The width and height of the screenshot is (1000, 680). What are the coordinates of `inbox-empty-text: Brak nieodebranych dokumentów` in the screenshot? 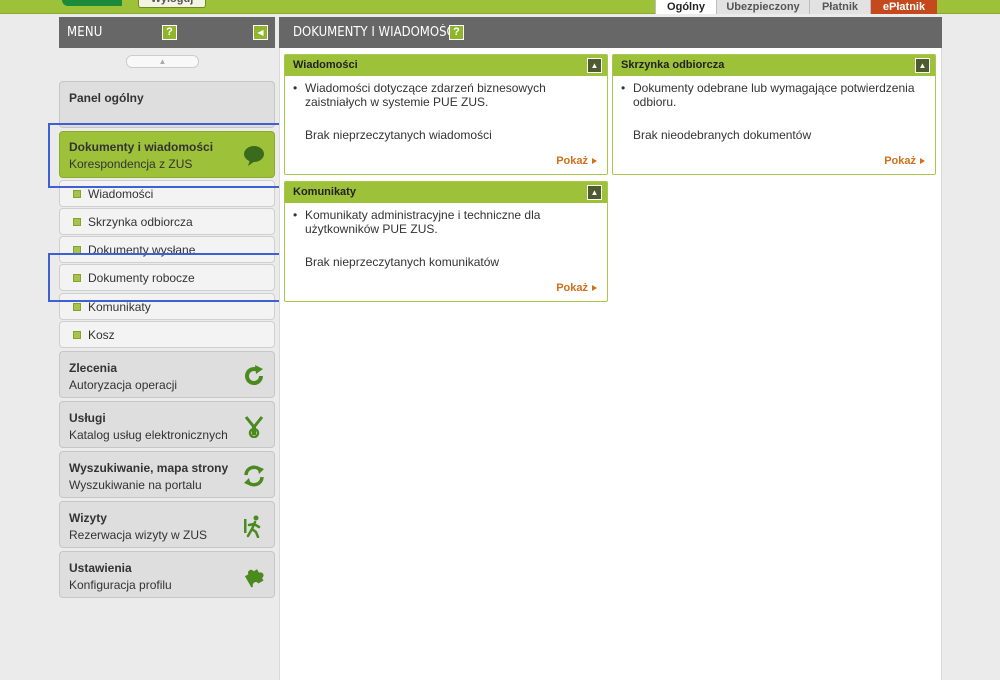 It's located at (722, 135).